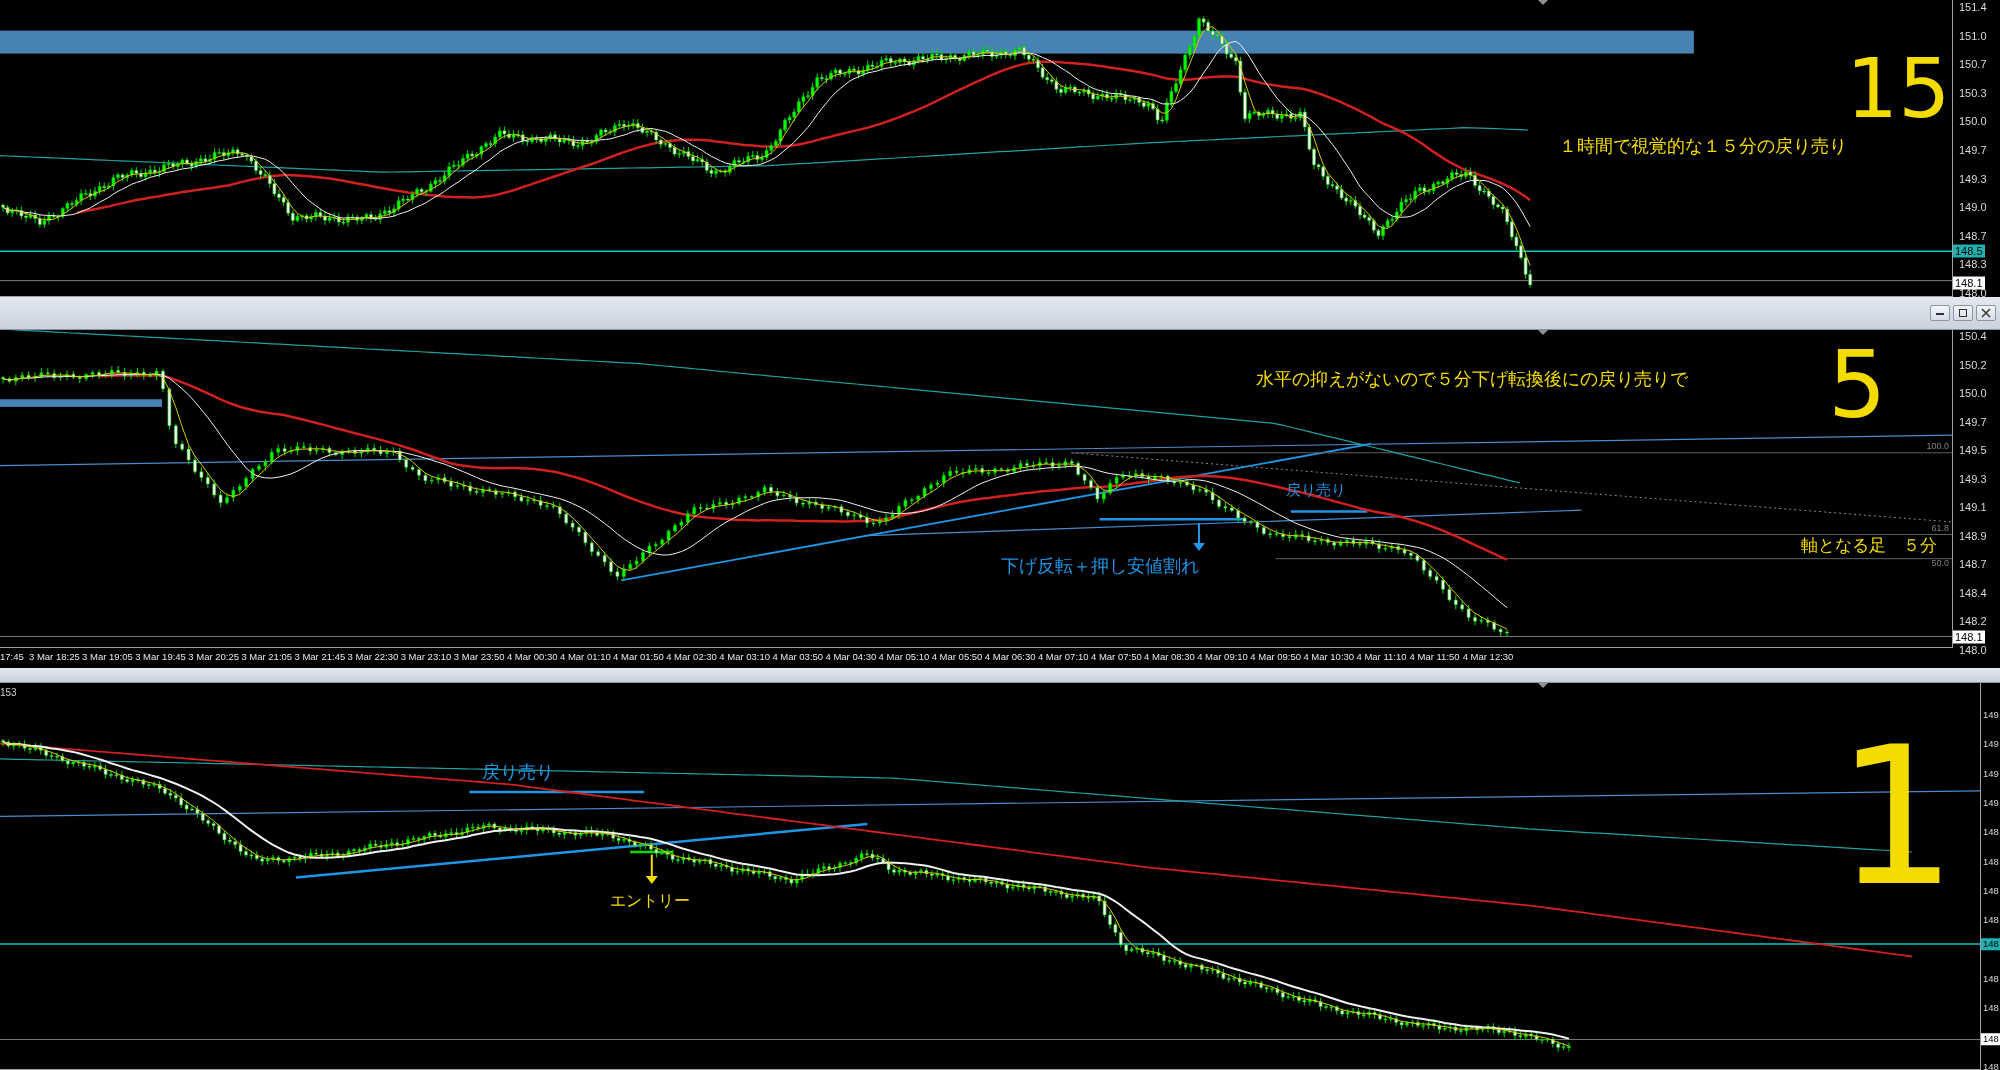 The image size is (2000, 1070). What do you see at coordinates (1972, 507) in the screenshot?
I see `price-label: 149.1` at bounding box center [1972, 507].